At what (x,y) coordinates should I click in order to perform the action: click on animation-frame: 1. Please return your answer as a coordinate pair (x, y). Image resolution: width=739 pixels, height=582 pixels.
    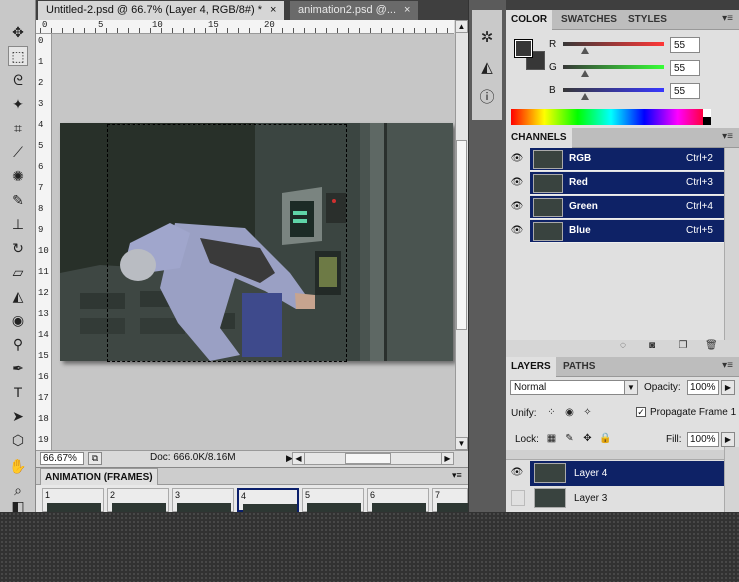
    Looking at the image, I should click on (73, 500).